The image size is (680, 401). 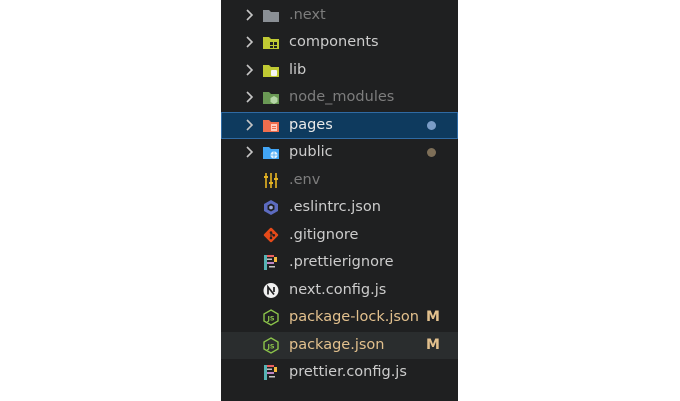 What do you see at coordinates (339, 125) in the screenshot?
I see `tree-item-pages-folder: pages` at bounding box center [339, 125].